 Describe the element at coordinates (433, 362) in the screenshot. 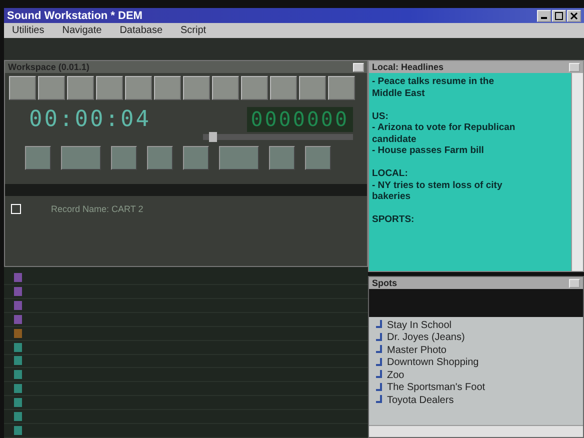

I see `spot-item: Downtown Shopping` at that location.